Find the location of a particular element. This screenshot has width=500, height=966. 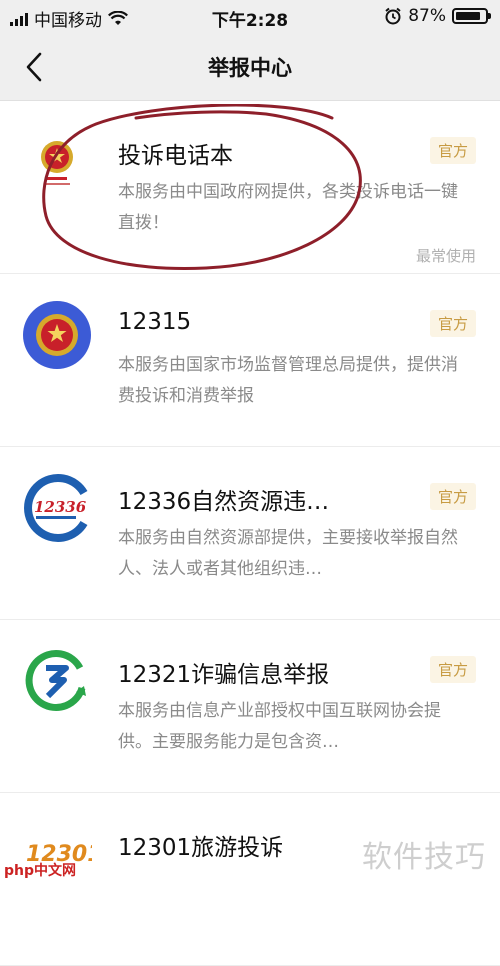

battery-icon is located at coordinates (471, 16).